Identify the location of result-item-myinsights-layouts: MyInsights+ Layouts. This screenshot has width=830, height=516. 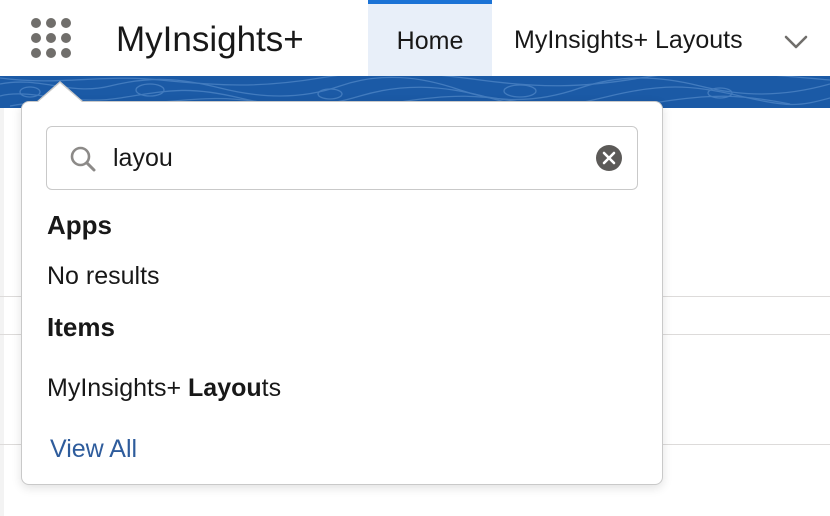
(164, 388).